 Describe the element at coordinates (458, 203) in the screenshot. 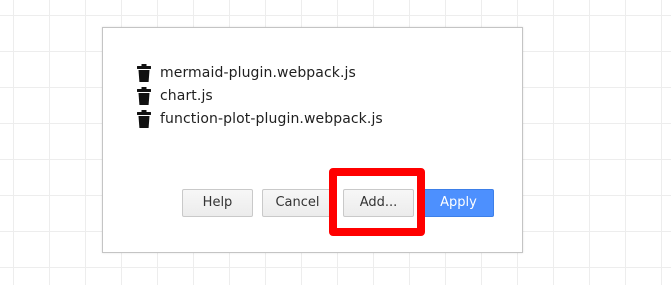

I see `apply-button: Apply` at that location.